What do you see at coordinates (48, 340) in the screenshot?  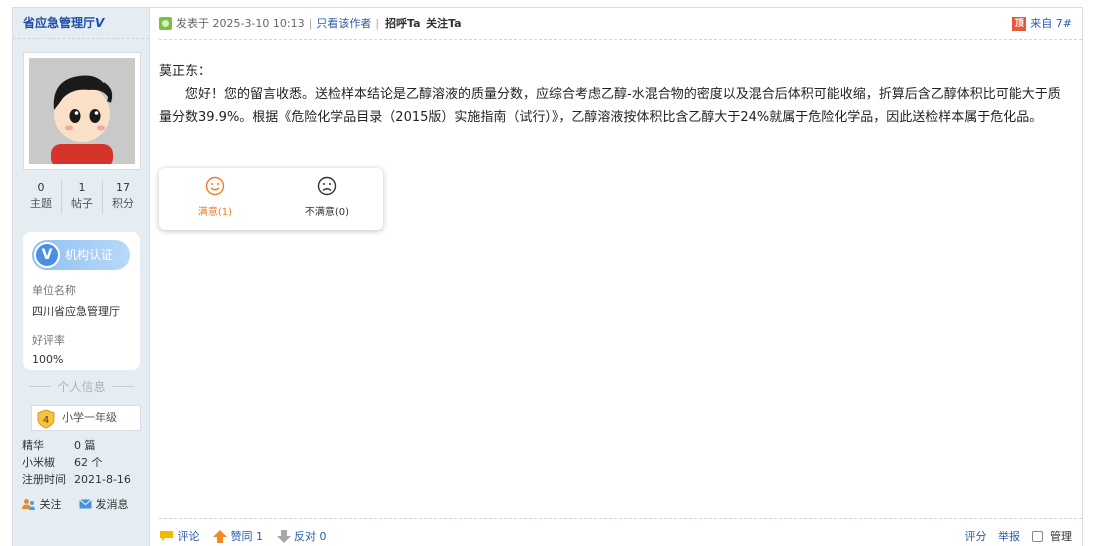 I see `rating-label: 好评率` at bounding box center [48, 340].